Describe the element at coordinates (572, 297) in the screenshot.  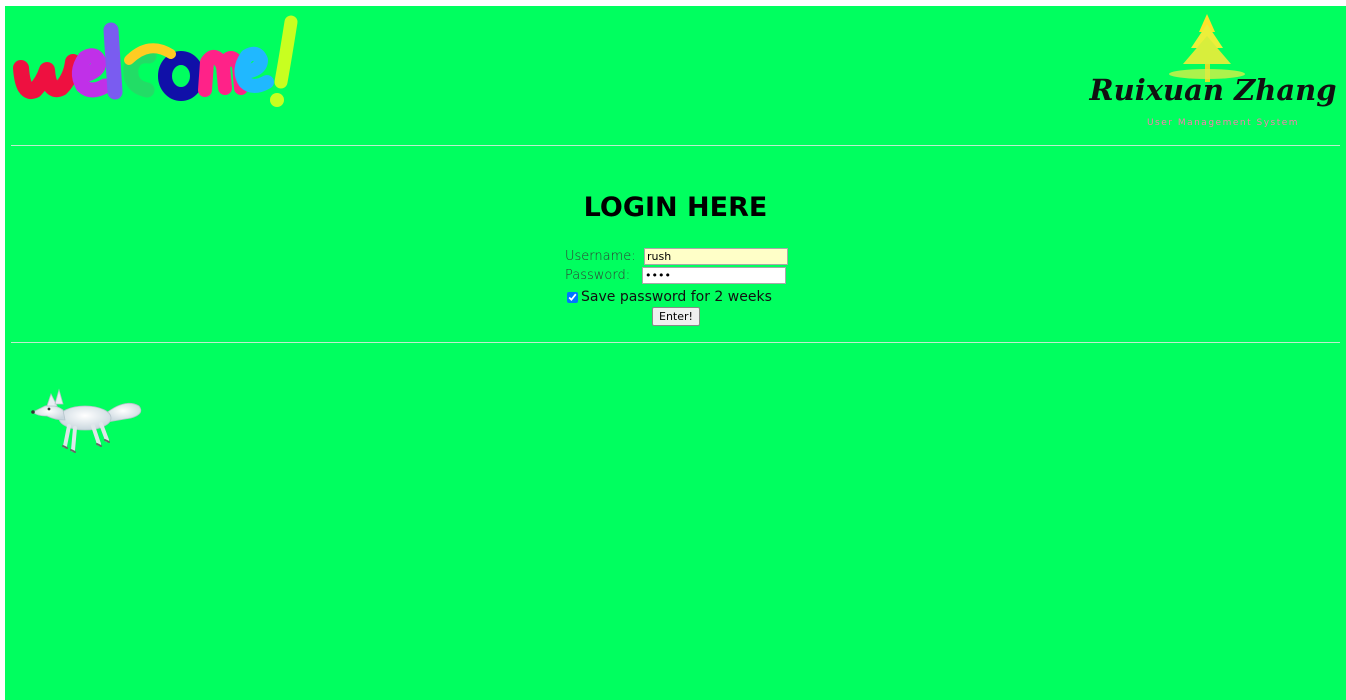
I see `save-password-checkbox` at that location.